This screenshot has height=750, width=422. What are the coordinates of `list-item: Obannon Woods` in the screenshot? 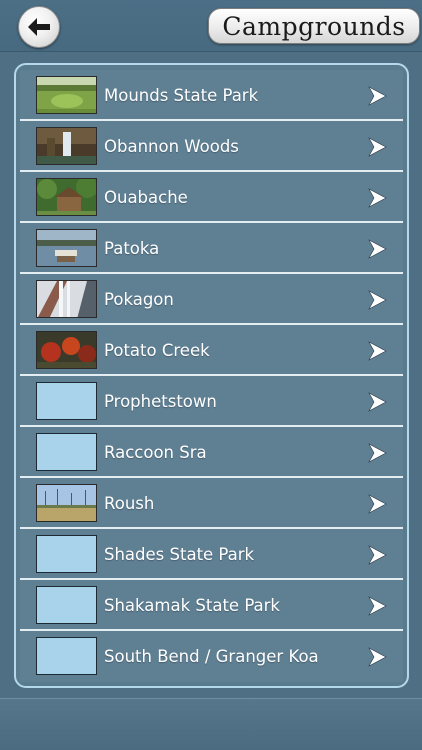 It's located at (211, 146).